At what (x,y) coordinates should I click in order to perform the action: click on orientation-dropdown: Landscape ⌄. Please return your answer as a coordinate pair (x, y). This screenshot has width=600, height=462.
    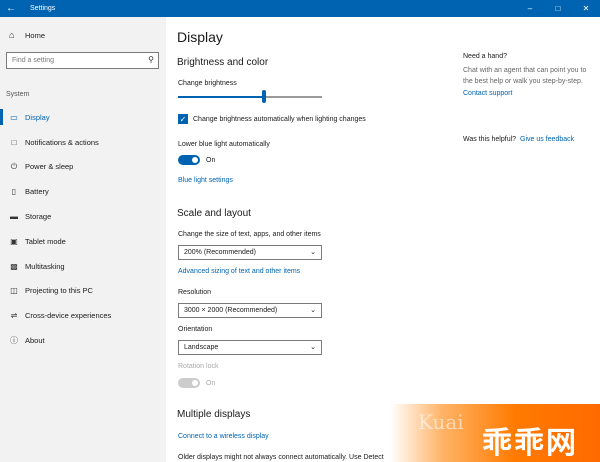
    Looking at the image, I should click on (250, 347).